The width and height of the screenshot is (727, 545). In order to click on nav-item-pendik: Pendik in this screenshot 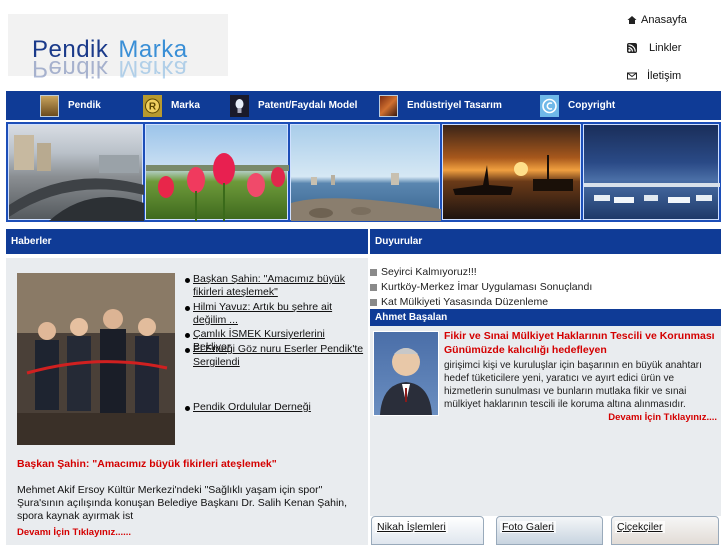, I will do `click(70, 105)`.